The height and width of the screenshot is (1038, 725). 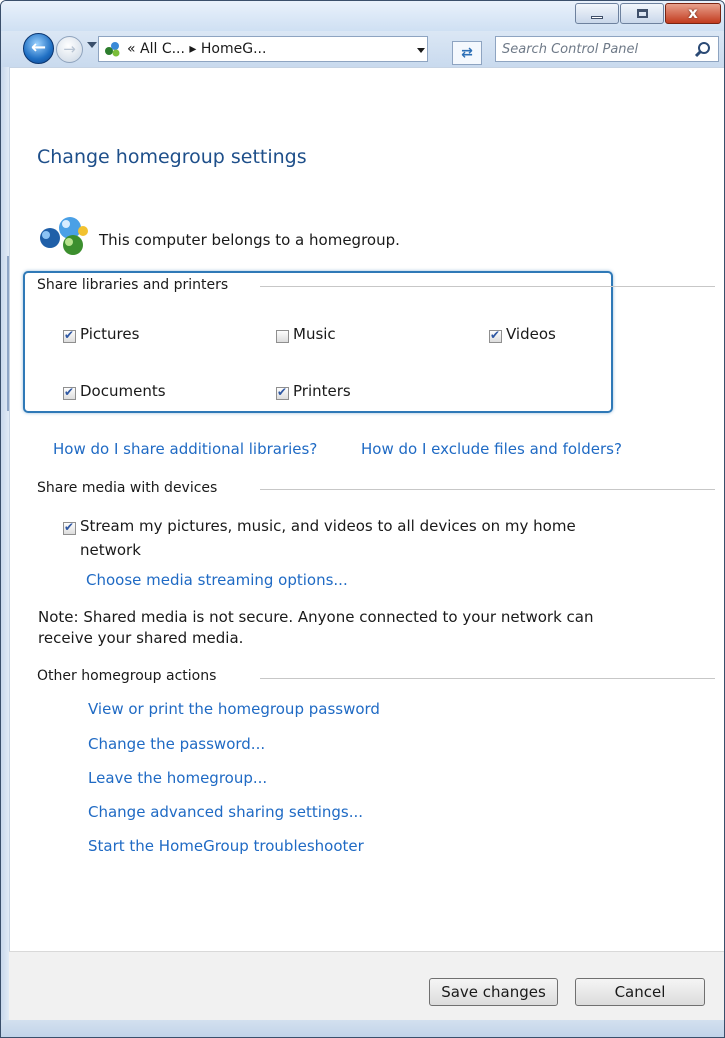 I want to click on videos-checkbox, so click(x=495, y=335).